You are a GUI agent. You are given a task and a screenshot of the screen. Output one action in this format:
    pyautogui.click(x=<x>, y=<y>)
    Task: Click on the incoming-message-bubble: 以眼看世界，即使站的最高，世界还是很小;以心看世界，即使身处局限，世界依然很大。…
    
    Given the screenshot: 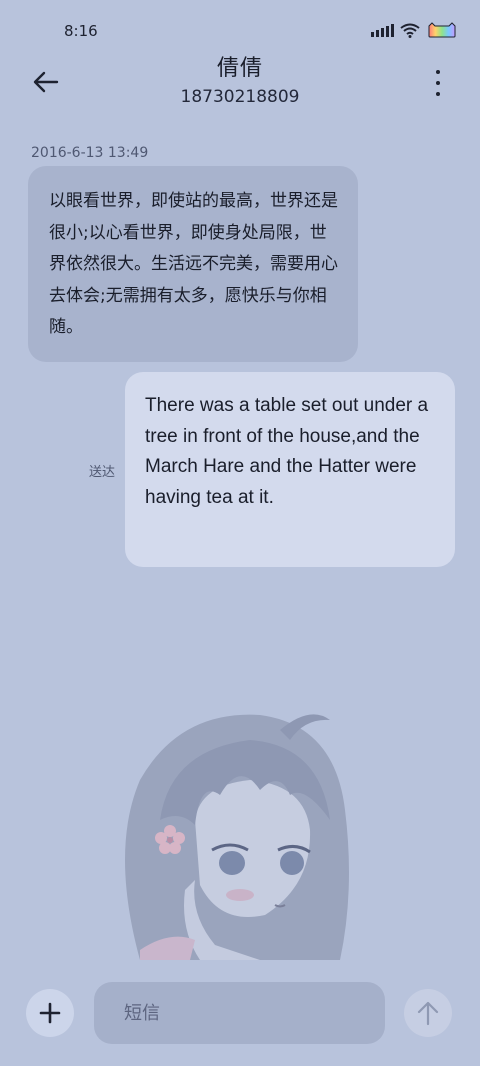 What is the action you would take?
    pyautogui.click(x=193, y=264)
    